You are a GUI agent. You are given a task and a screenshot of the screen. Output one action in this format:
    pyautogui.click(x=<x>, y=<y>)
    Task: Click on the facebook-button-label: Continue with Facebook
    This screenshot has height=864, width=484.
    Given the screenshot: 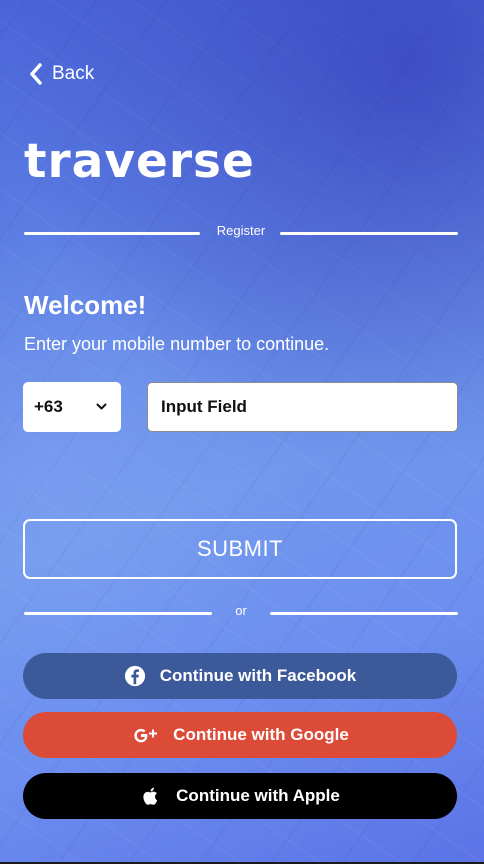 What is the action you would take?
    pyautogui.click(x=258, y=675)
    